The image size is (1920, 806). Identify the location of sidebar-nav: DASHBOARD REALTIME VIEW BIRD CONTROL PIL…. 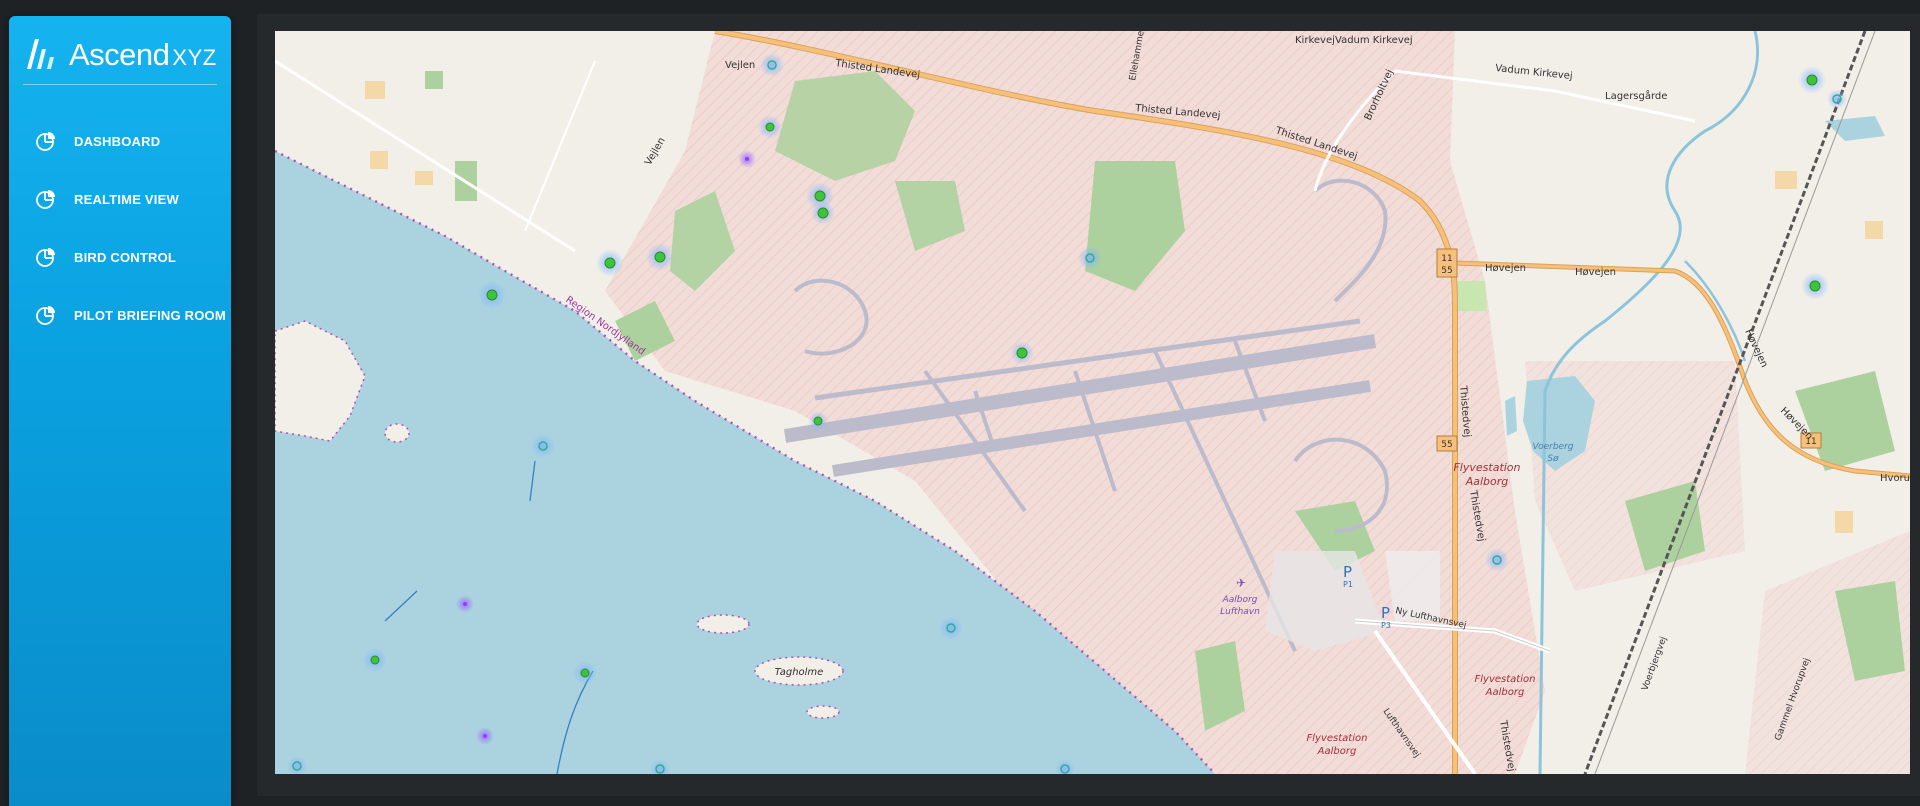
(120, 228).